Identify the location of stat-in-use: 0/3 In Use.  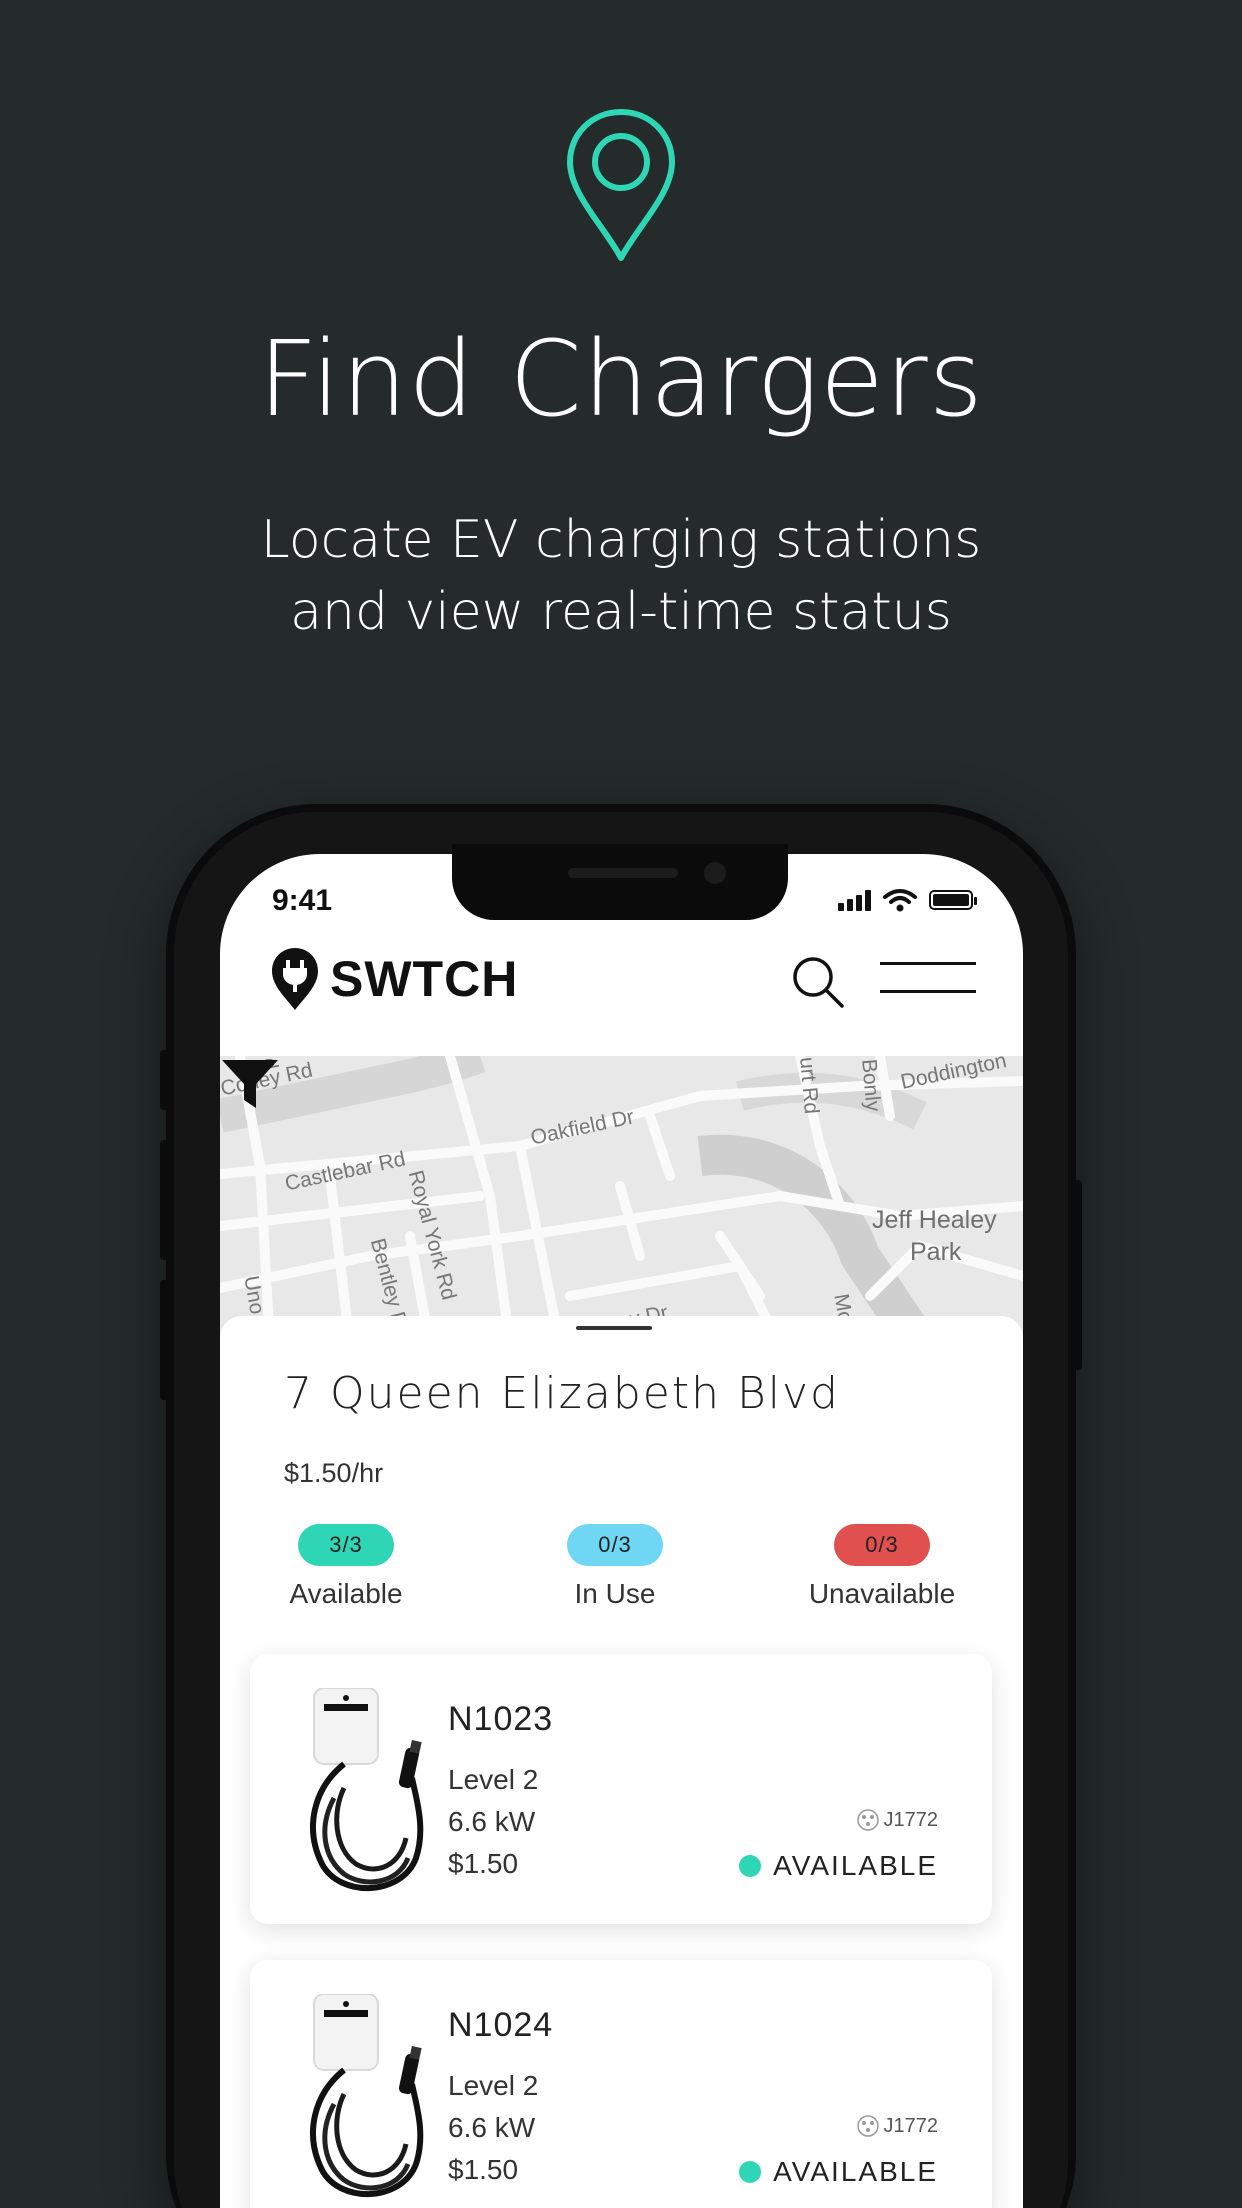
(615, 1567).